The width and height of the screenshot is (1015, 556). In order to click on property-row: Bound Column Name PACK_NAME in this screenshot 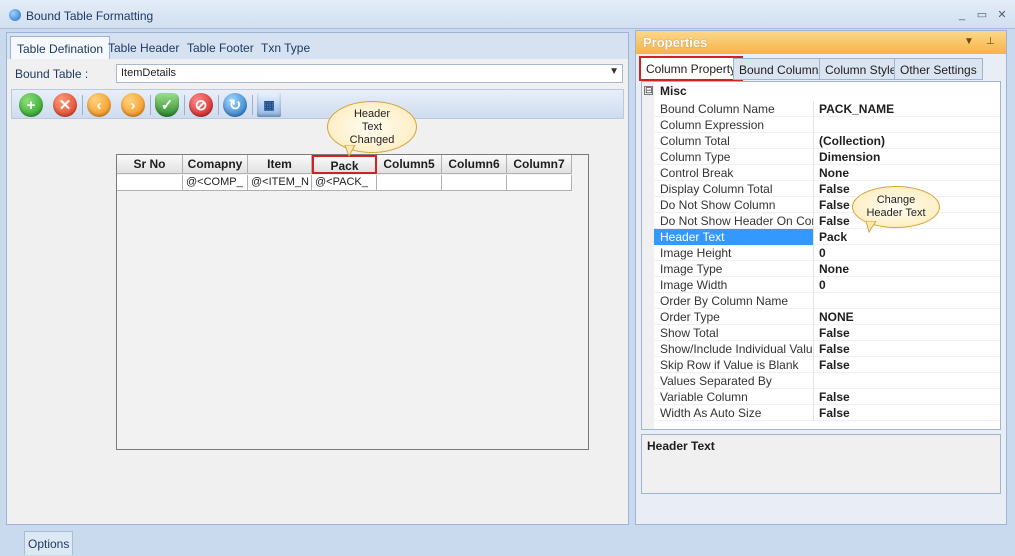, I will do `click(827, 109)`.